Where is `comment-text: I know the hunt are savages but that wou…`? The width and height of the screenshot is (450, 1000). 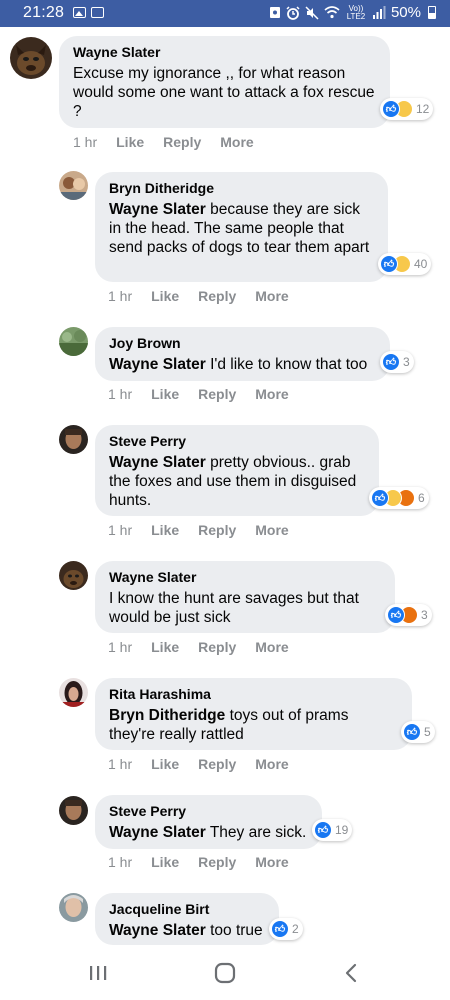 comment-text: I know the hunt are savages but that wou… is located at coordinates (245, 608).